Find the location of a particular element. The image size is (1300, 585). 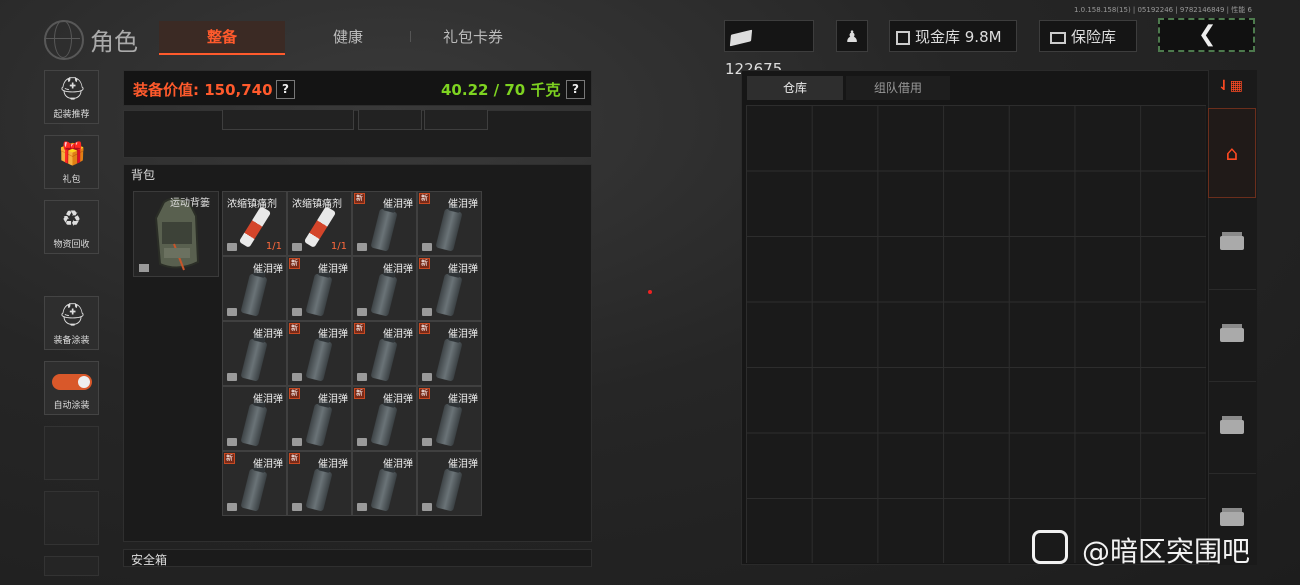

back-arrow-icon: ❮ is located at coordinates (1207, 34).